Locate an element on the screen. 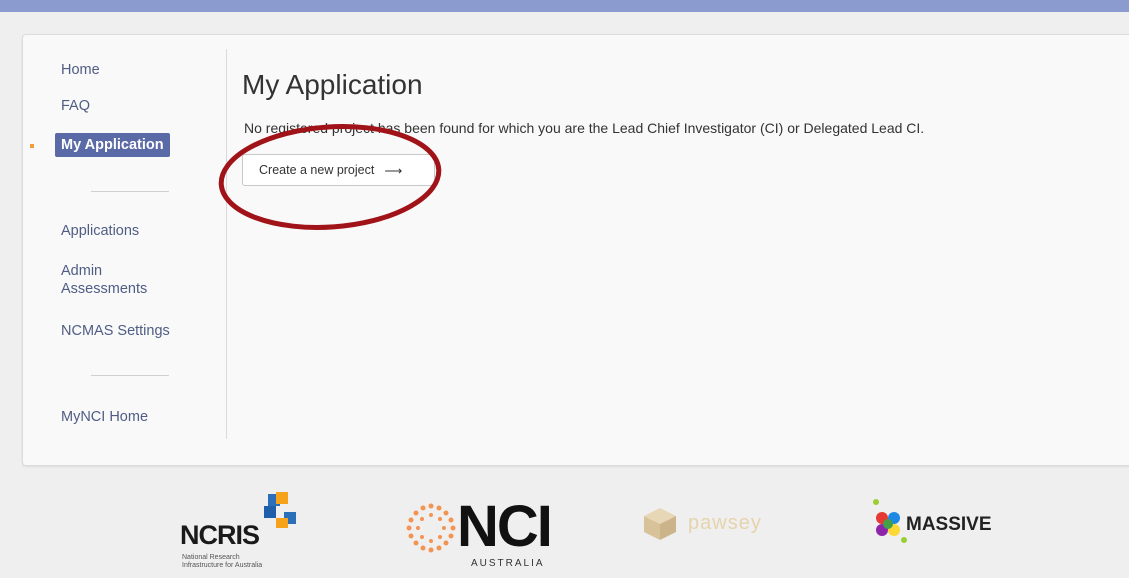  sidebar-item-applications: Applications is located at coordinates (100, 231).